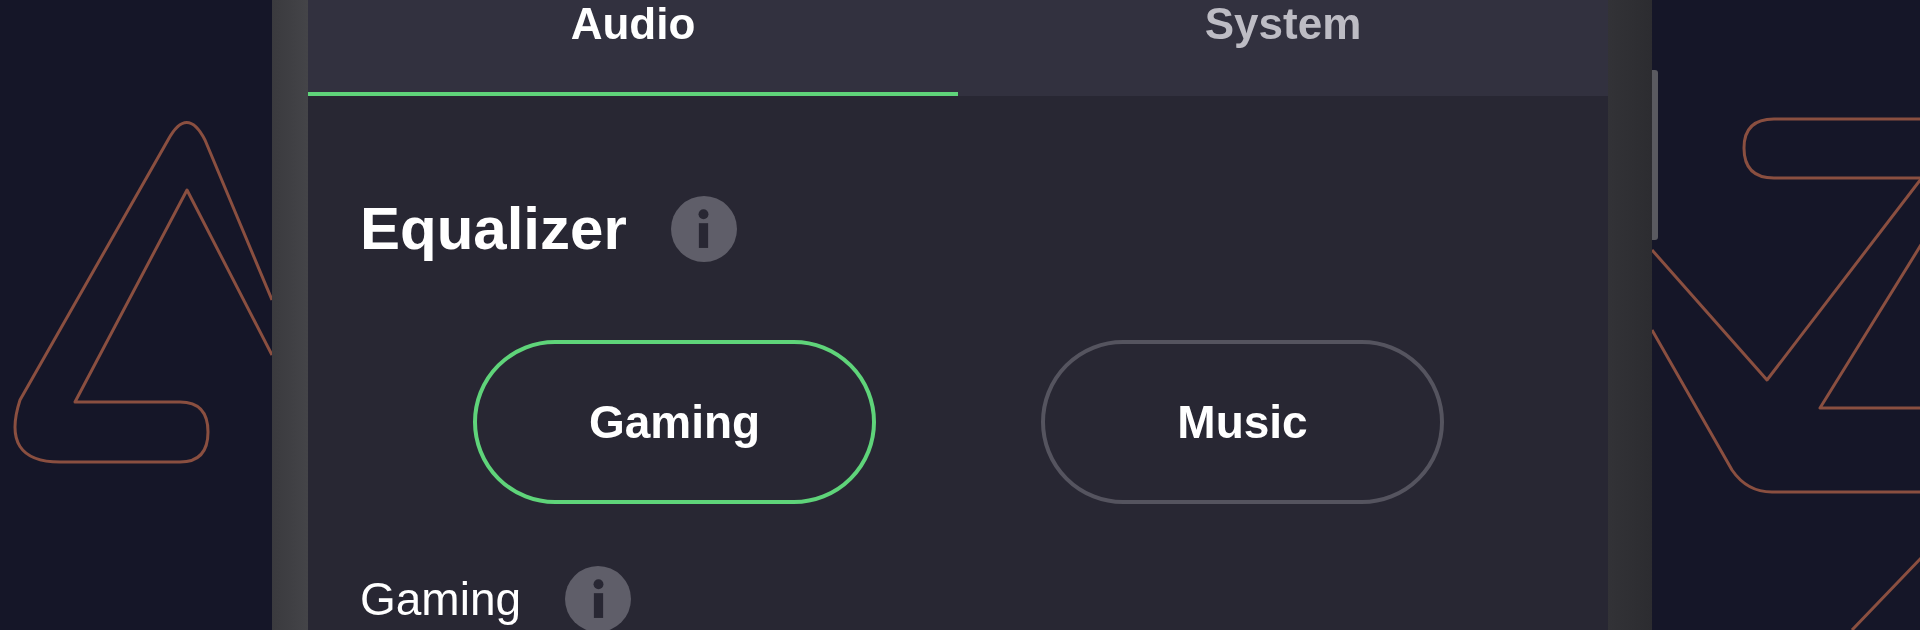  I want to click on section-title: Equalizer, so click(493, 229).